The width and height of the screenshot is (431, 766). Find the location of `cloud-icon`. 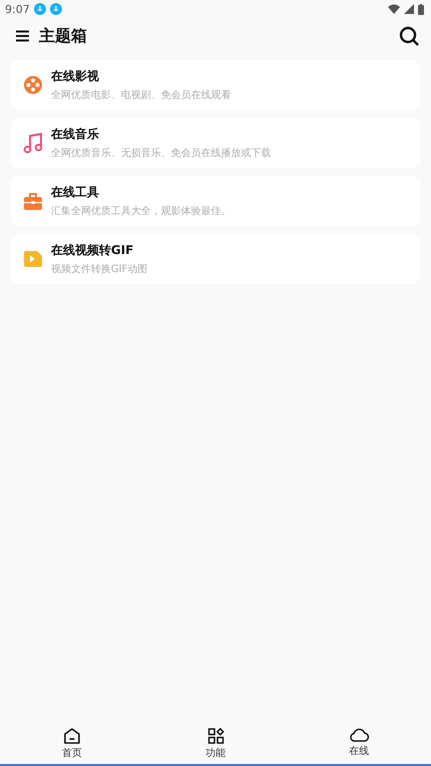

cloud-icon is located at coordinates (359, 735).